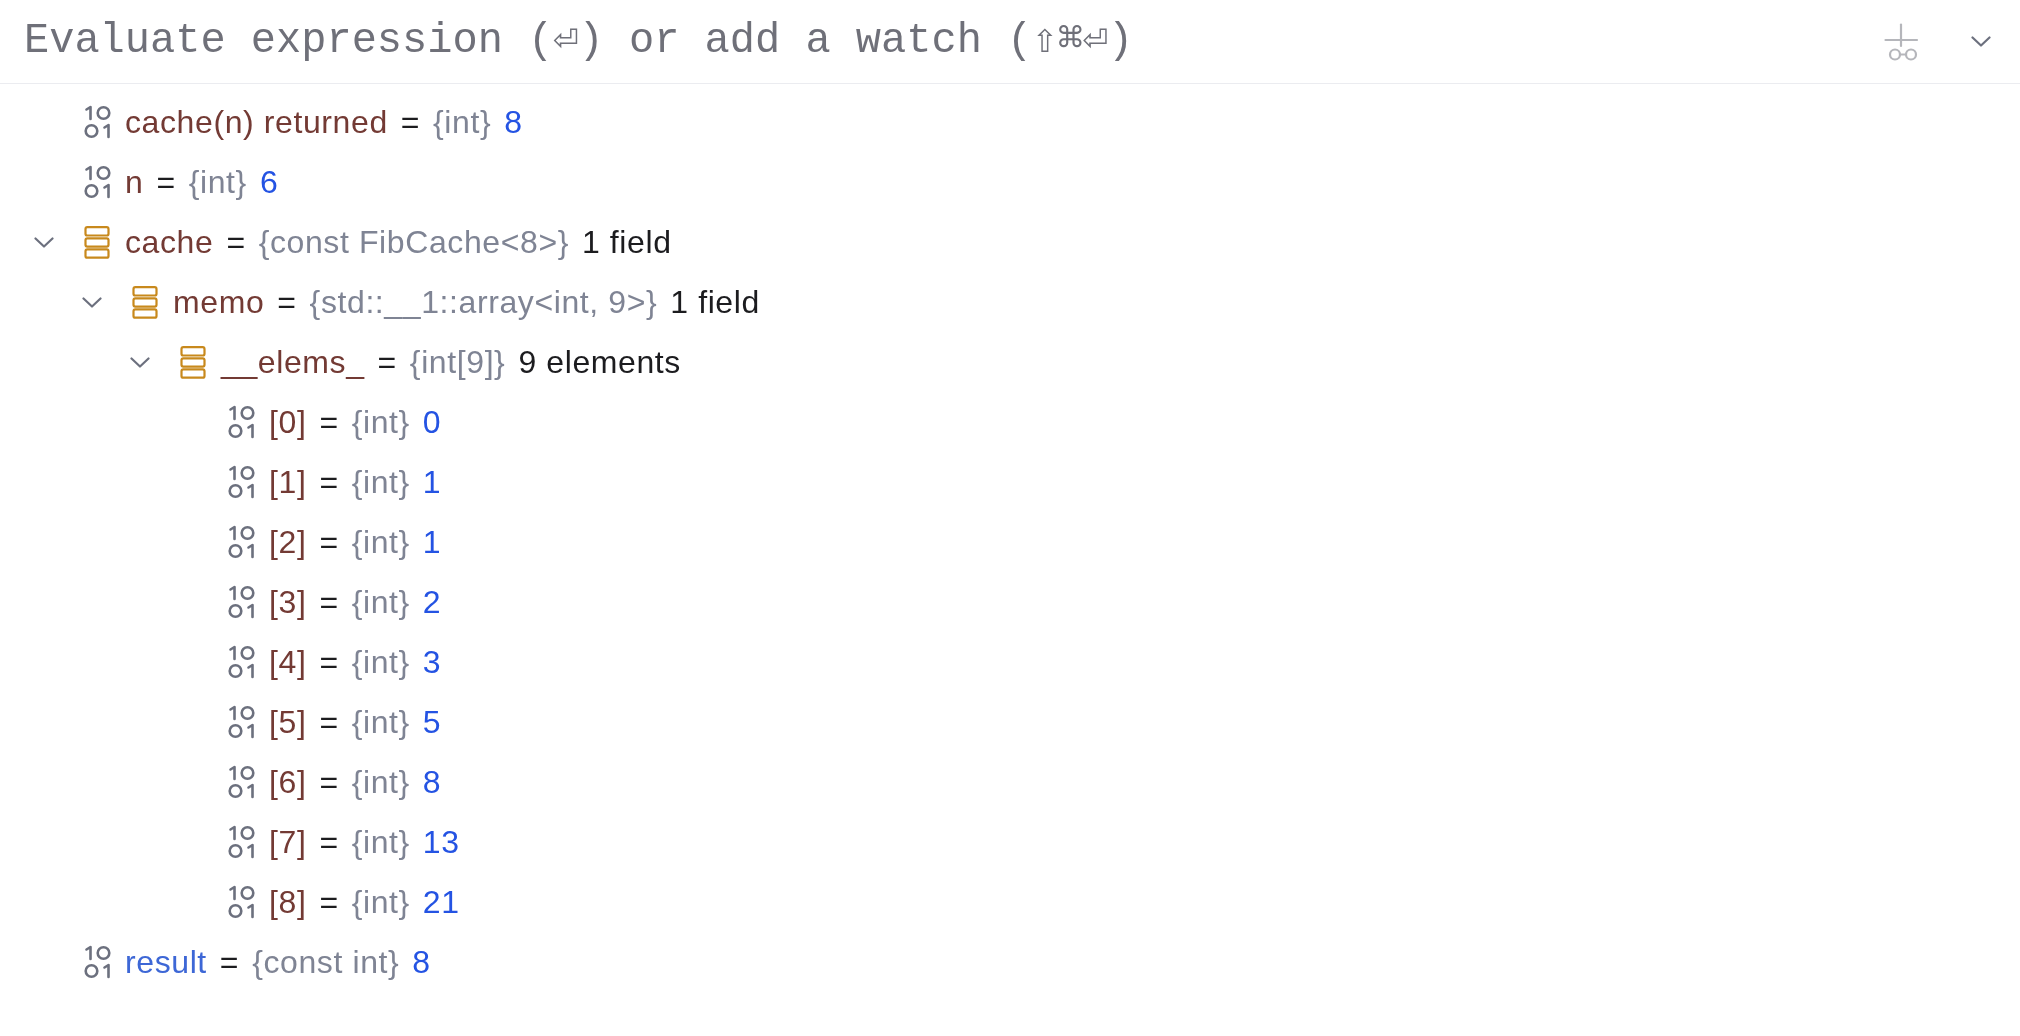 The image size is (2020, 1036). What do you see at coordinates (134, 182) in the screenshot?
I see `variable-name: n` at bounding box center [134, 182].